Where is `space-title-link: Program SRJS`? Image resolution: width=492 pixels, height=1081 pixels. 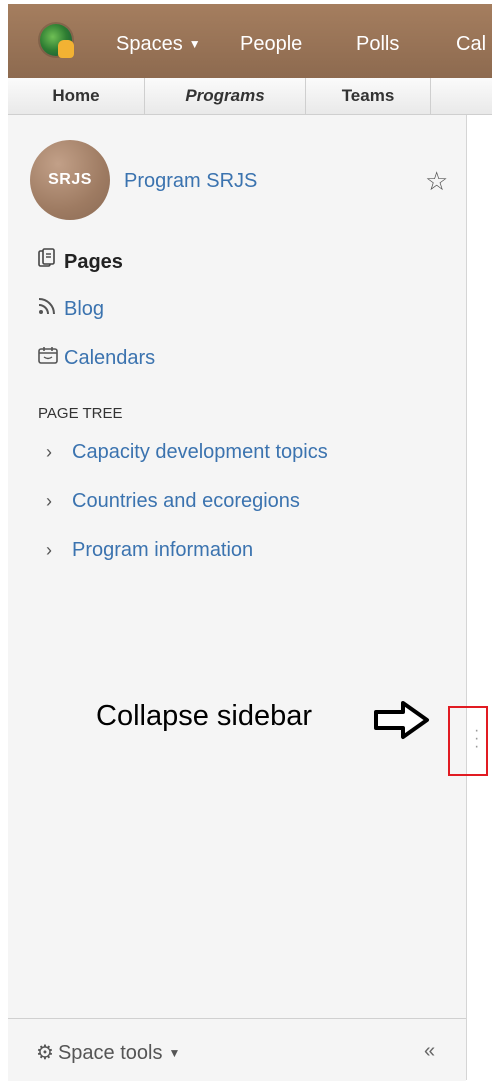
space-title-link: Program SRJS is located at coordinates (190, 181).